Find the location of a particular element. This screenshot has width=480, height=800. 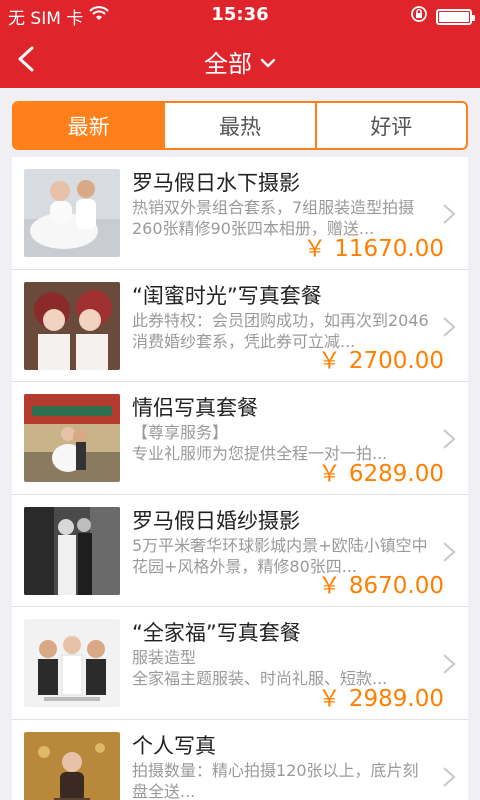

item-title: 罗马假日水下摄影 is located at coordinates (216, 183).